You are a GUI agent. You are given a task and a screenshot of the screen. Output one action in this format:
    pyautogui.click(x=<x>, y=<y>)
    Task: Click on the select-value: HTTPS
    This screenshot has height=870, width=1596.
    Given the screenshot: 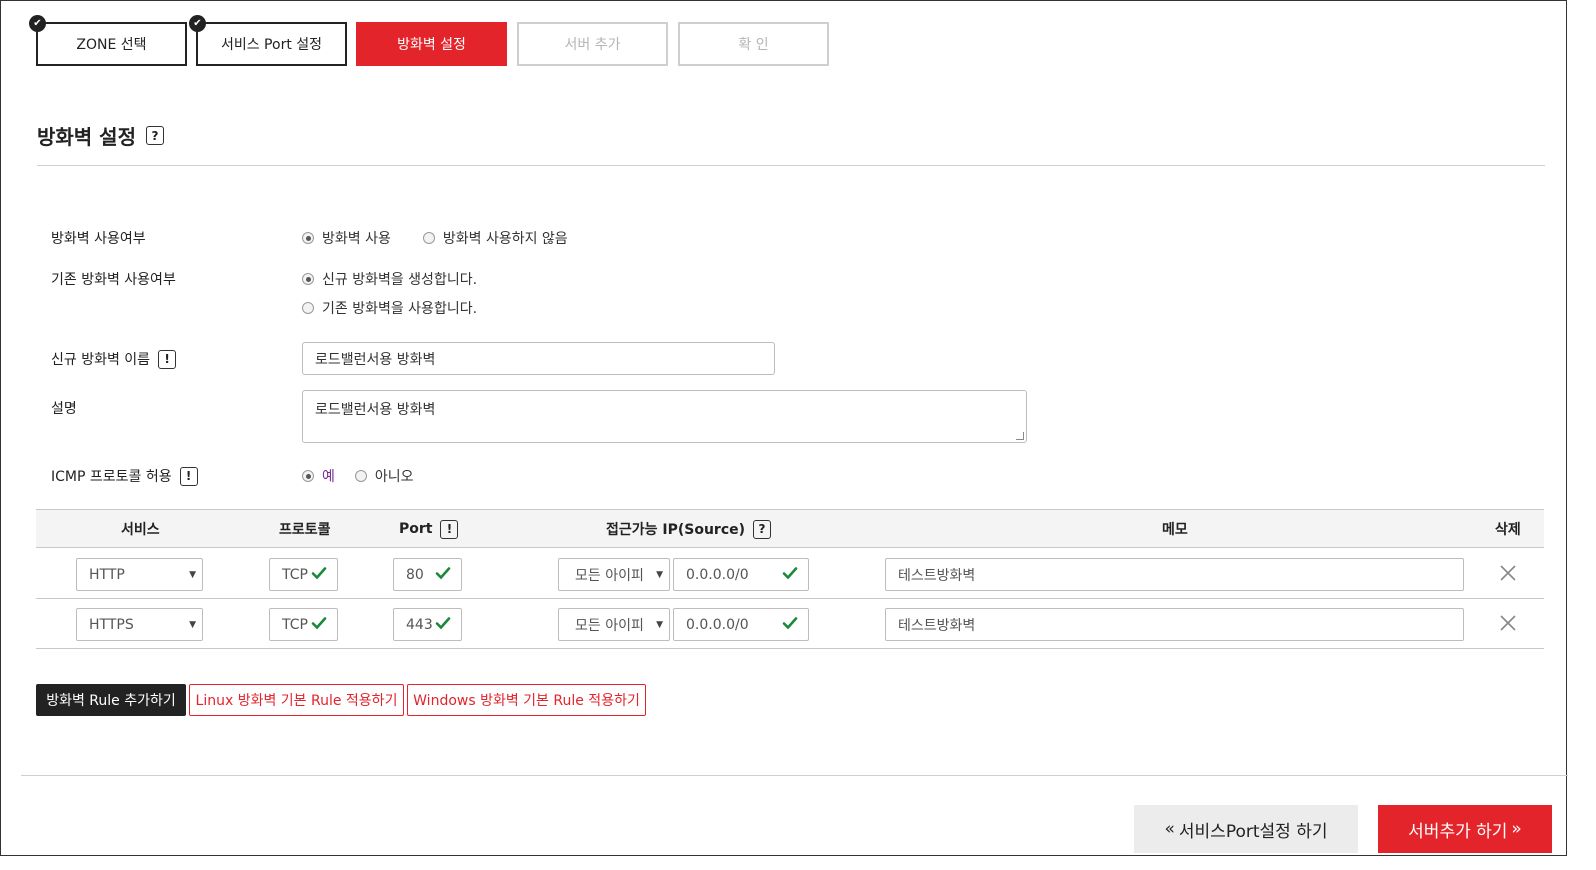 What is the action you would take?
    pyautogui.click(x=111, y=624)
    